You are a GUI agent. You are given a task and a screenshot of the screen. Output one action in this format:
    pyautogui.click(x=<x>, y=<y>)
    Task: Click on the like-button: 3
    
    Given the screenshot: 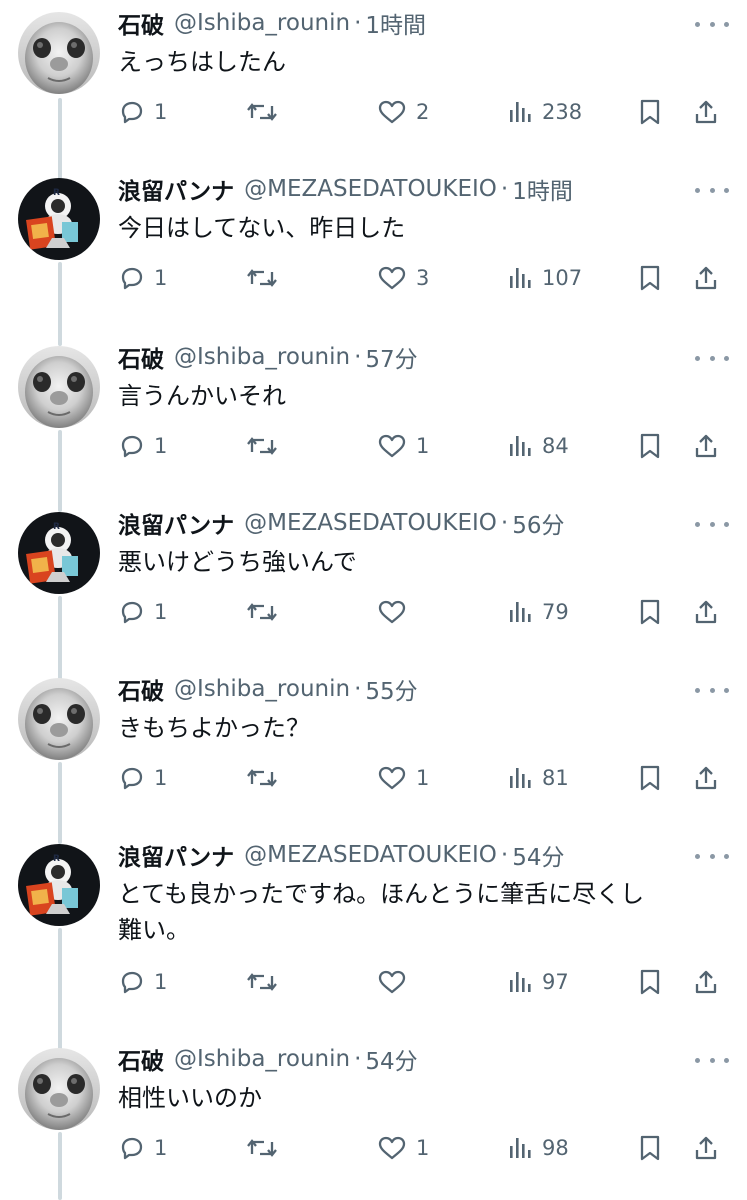 What is the action you would take?
    pyautogui.click(x=402, y=278)
    